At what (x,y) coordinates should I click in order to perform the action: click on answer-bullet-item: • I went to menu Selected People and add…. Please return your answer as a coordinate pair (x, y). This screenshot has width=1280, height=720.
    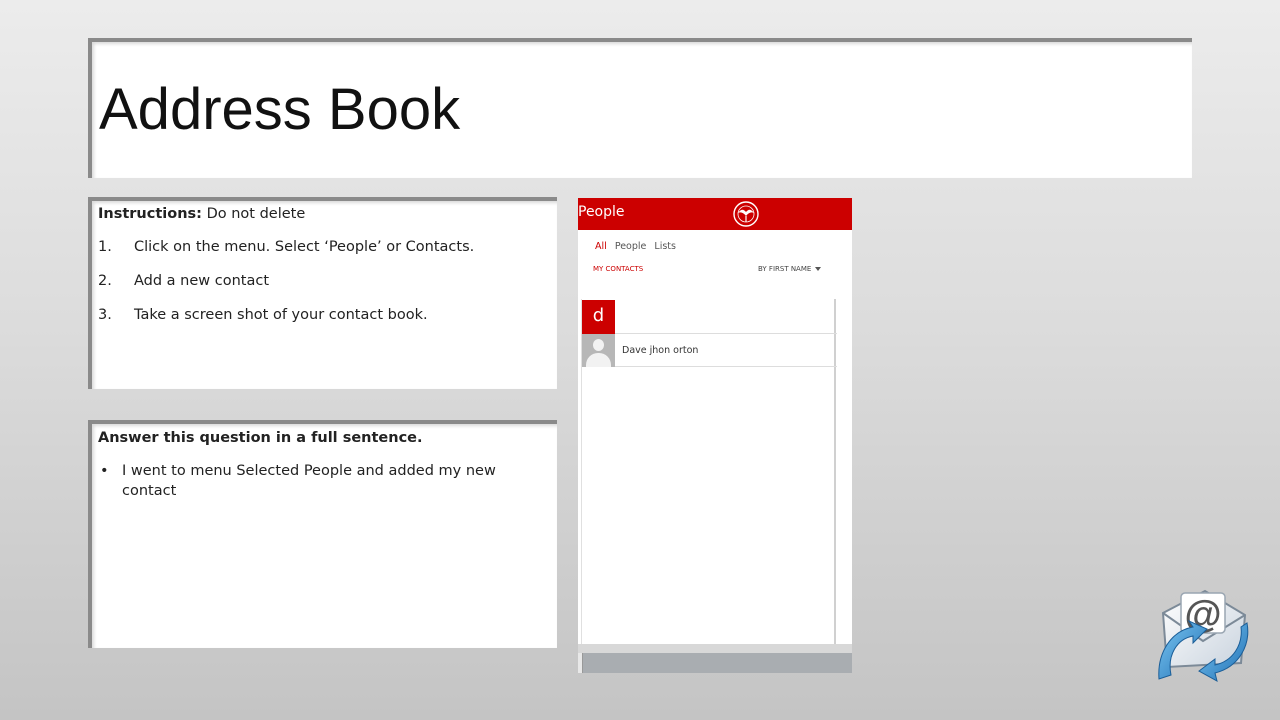
    Looking at the image, I should click on (327, 481).